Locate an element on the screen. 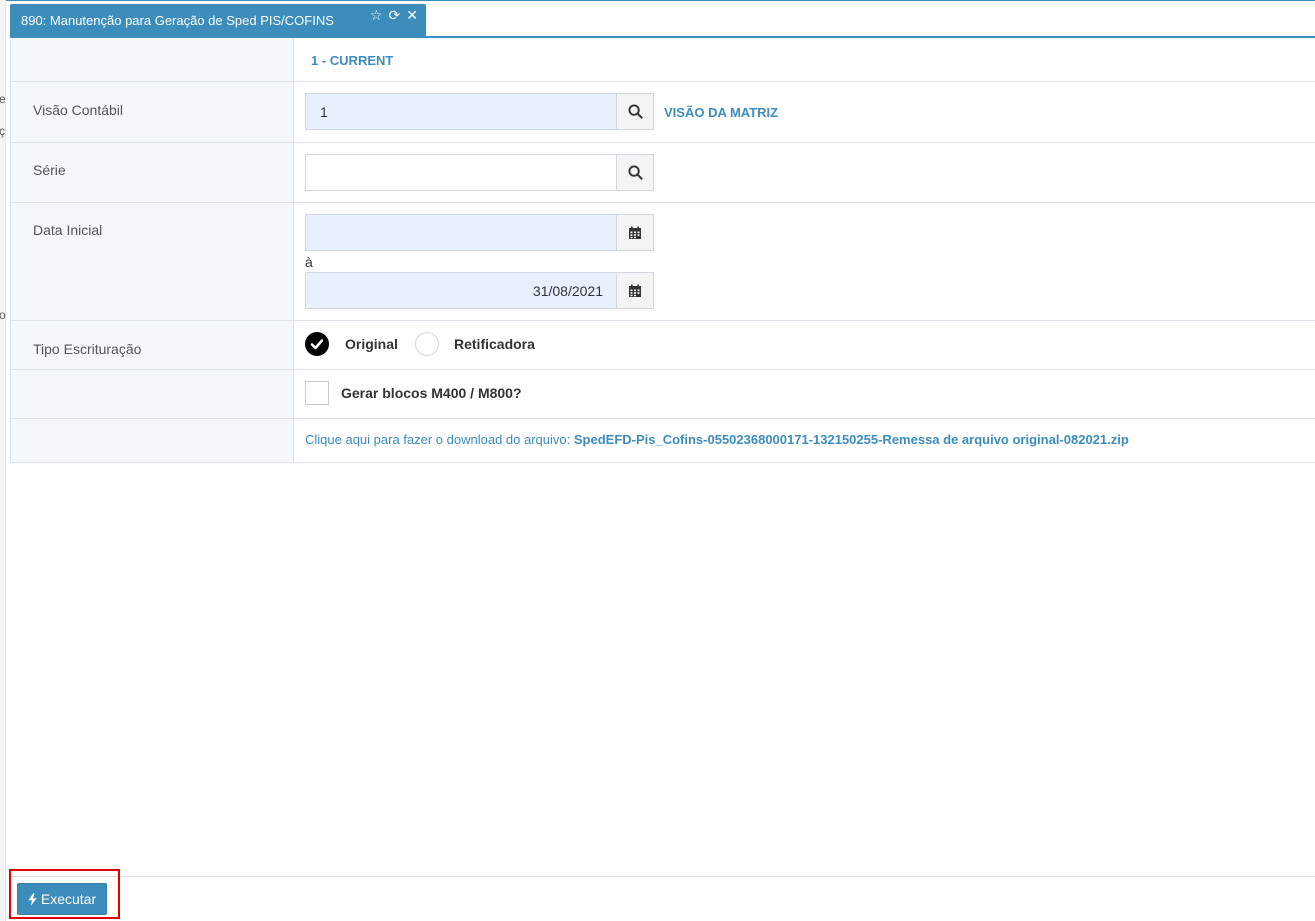  serie-search-button is located at coordinates (634, 172).